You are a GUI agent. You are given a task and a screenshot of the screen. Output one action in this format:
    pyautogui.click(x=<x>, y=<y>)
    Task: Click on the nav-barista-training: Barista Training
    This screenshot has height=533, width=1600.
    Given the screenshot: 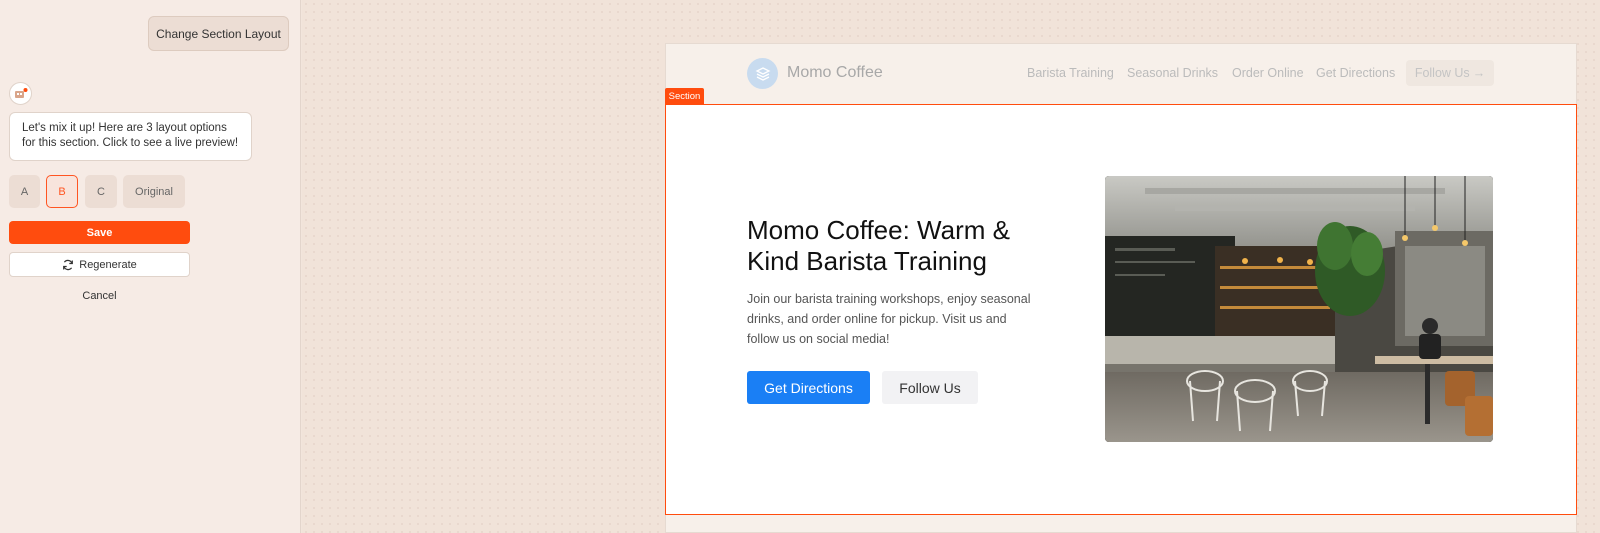 What is the action you would take?
    pyautogui.click(x=1070, y=73)
    